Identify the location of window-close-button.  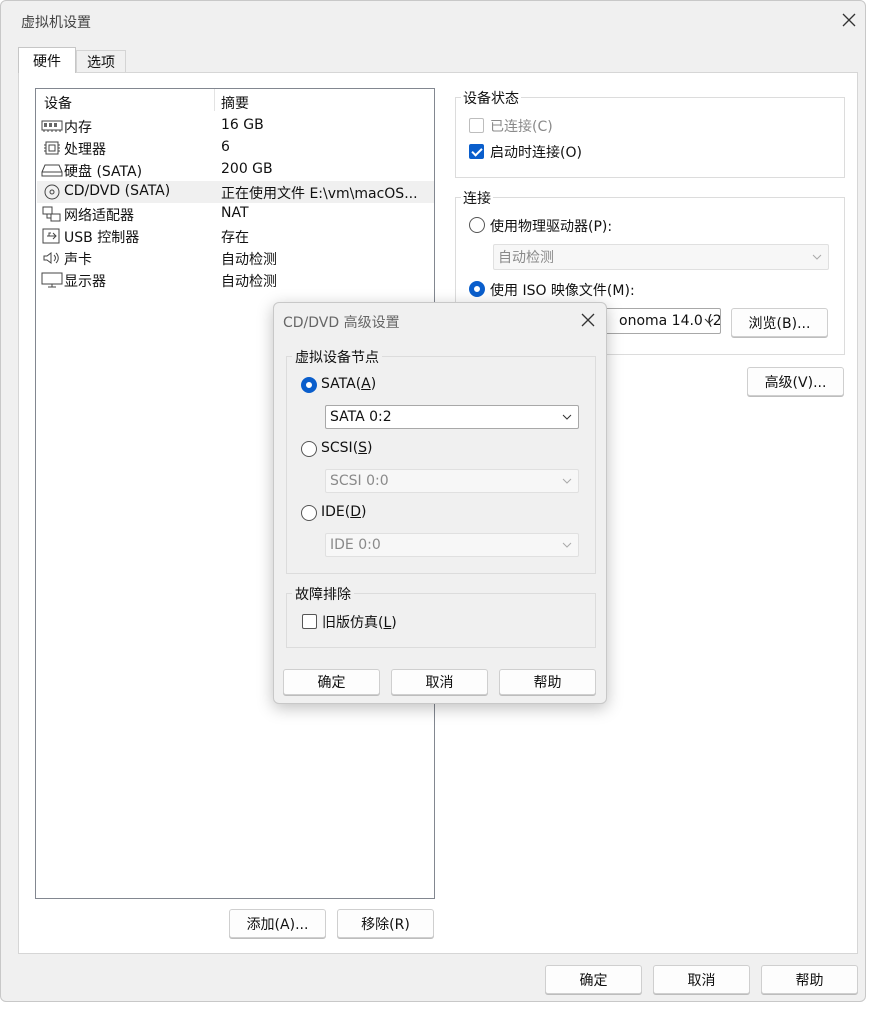
(849, 20).